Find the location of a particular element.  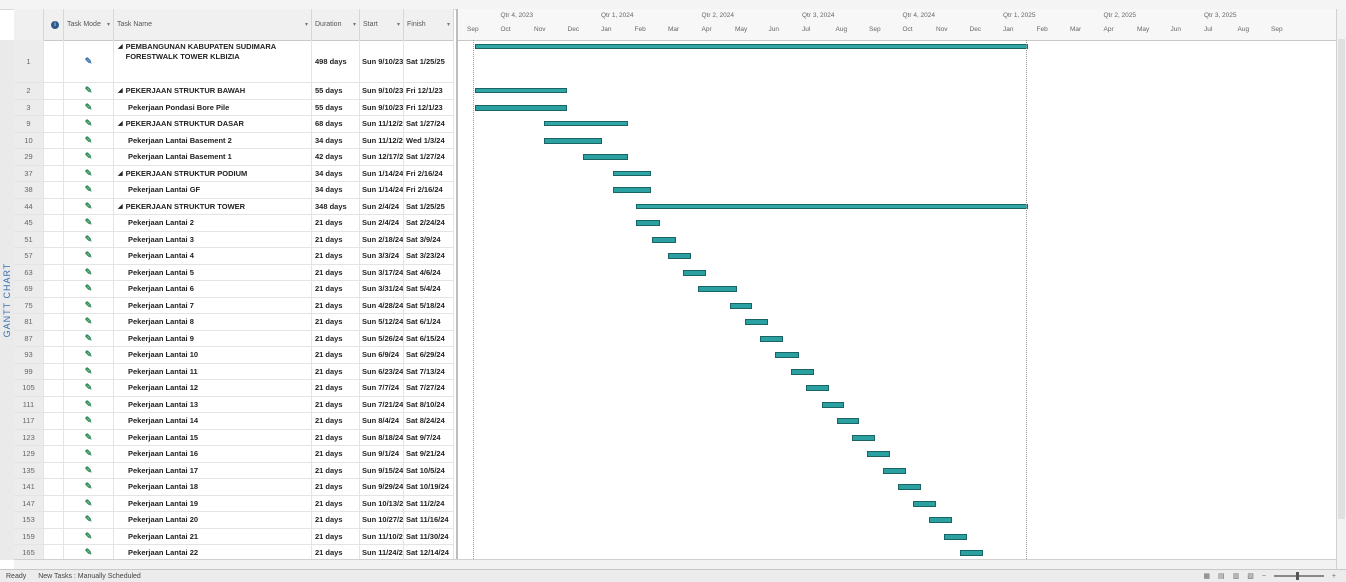

task-name-cell: Pekerjaan Lantai 21 is located at coordinates (213, 536).